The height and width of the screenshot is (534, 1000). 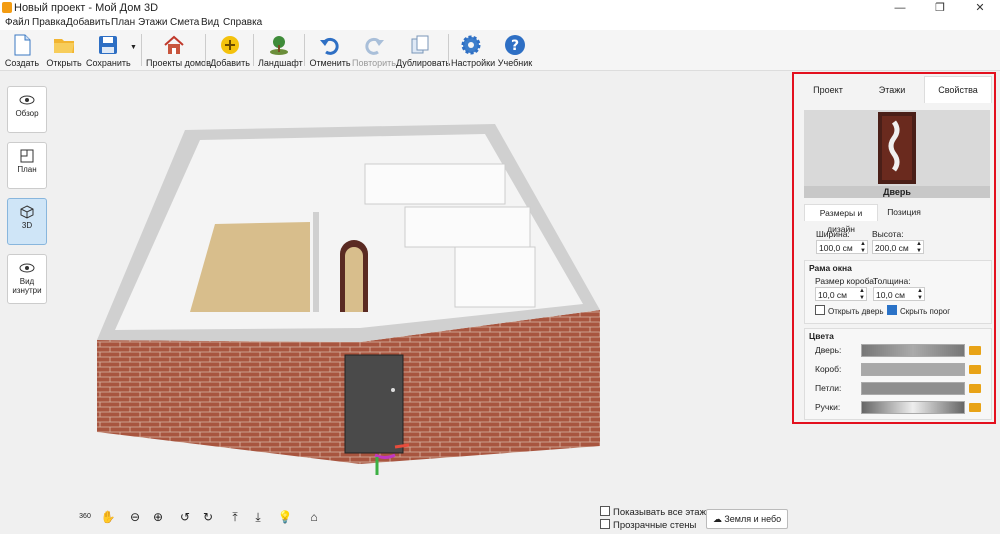 What do you see at coordinates (285, 517) in the screenshot?
I see `light-bulb-icon: 💡` at bounding box center [285, 517].